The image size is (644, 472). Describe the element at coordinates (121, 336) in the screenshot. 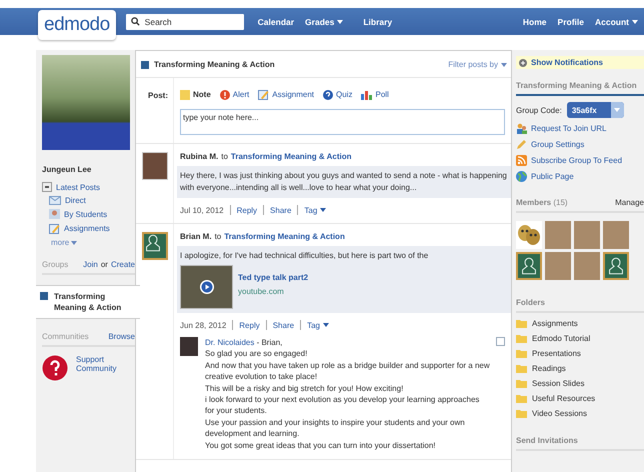

I see `browse-link: Browse` at that location.